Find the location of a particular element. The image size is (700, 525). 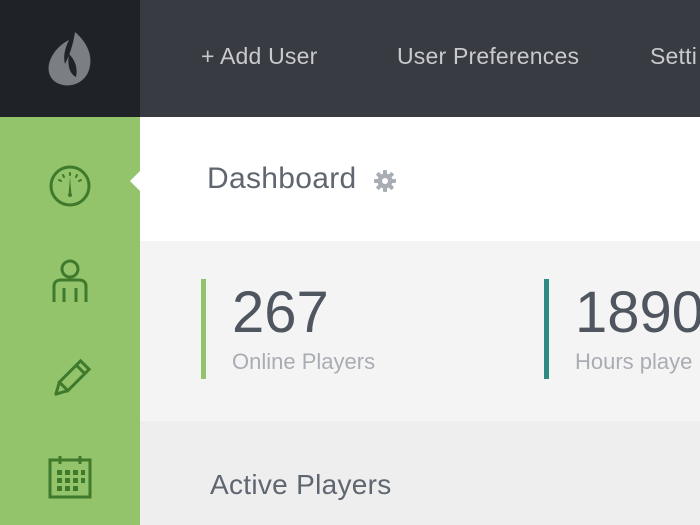

stat-online-players: 267 Online Players is located at coordinates (288, 329).